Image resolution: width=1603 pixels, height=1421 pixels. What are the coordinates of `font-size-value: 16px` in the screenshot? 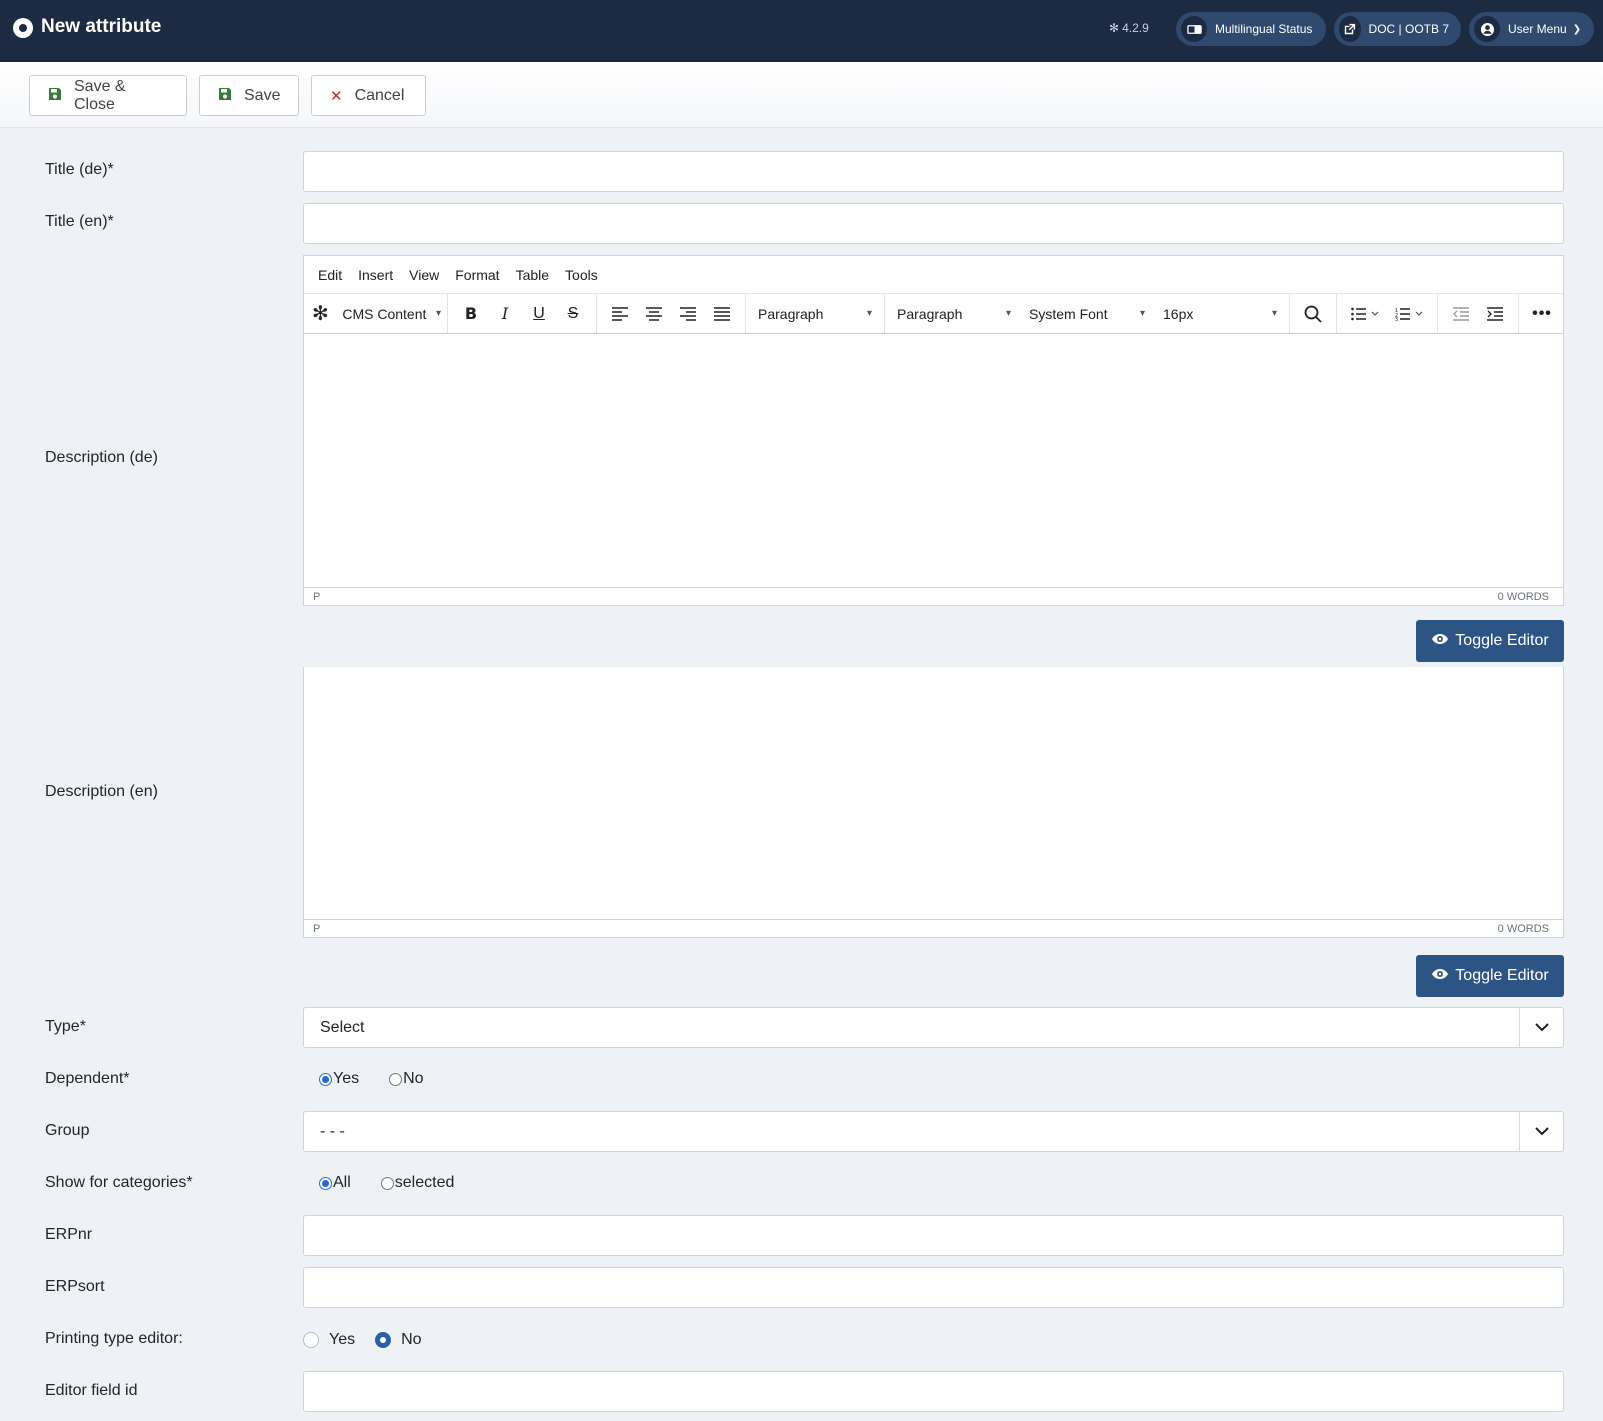 It's located at (1178, 313).